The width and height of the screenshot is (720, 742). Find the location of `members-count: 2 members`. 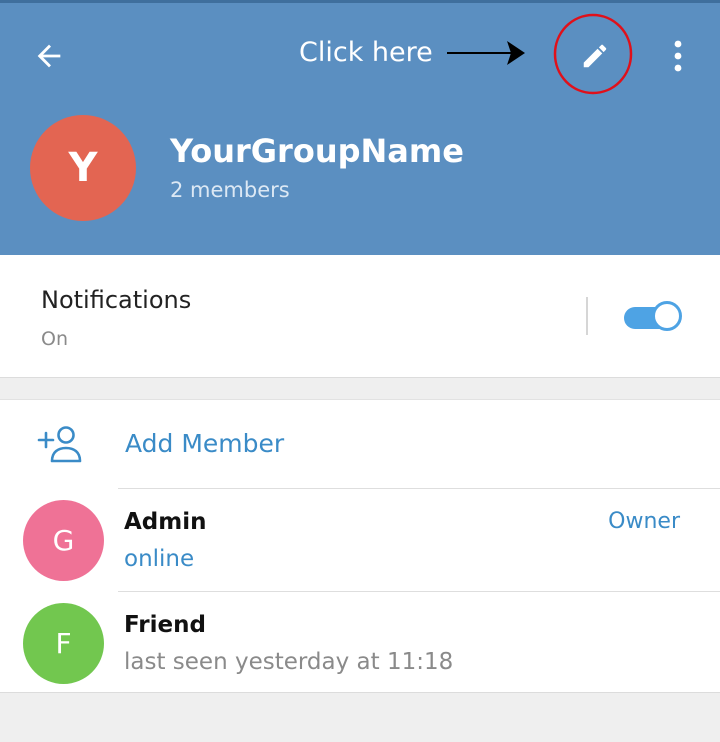

members-count: 2 members is located at coordinates (230, 190).